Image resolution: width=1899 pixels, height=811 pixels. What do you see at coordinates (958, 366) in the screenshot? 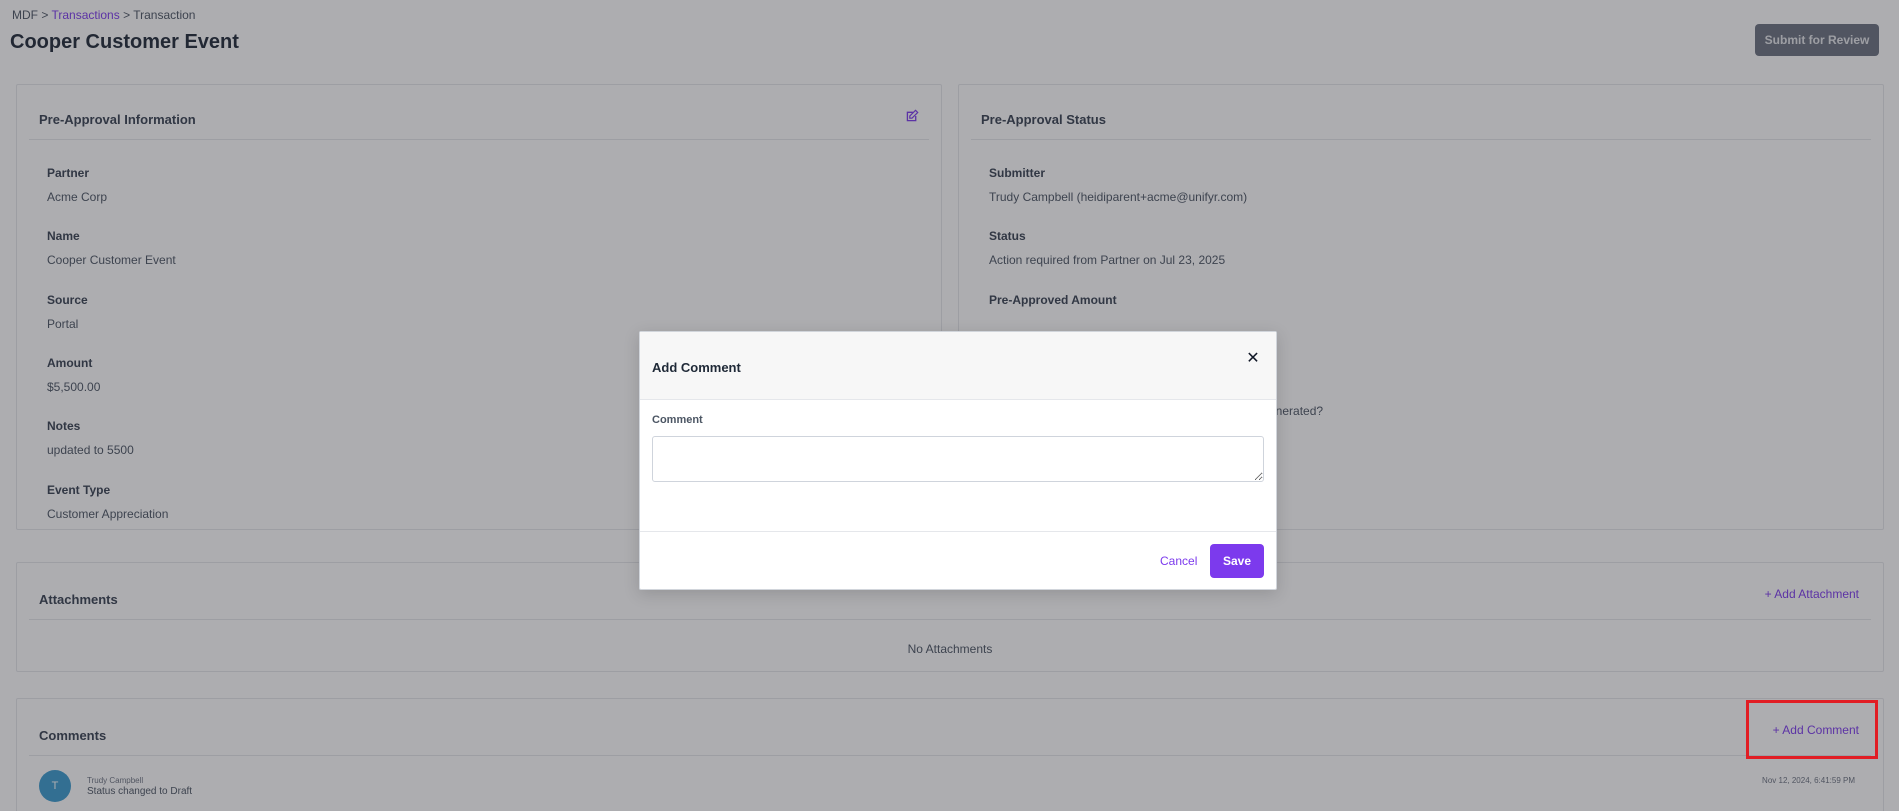
I see `modal-header: Add Comment ✕` at bounding box center [958, 366].